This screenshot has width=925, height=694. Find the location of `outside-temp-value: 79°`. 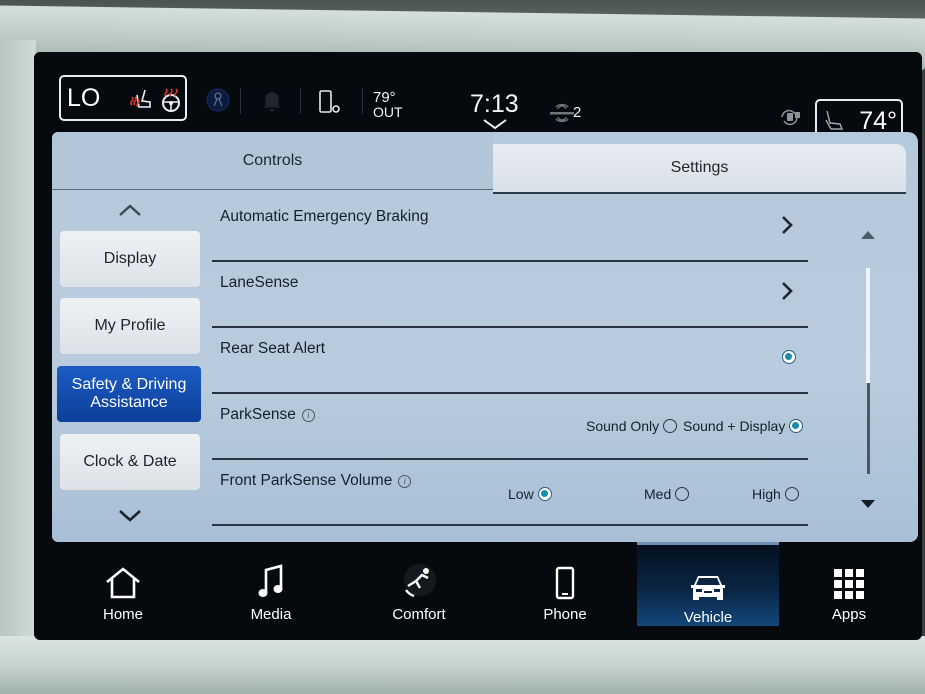

outside-temp-value: 79° is located at coordinates (384, 97).